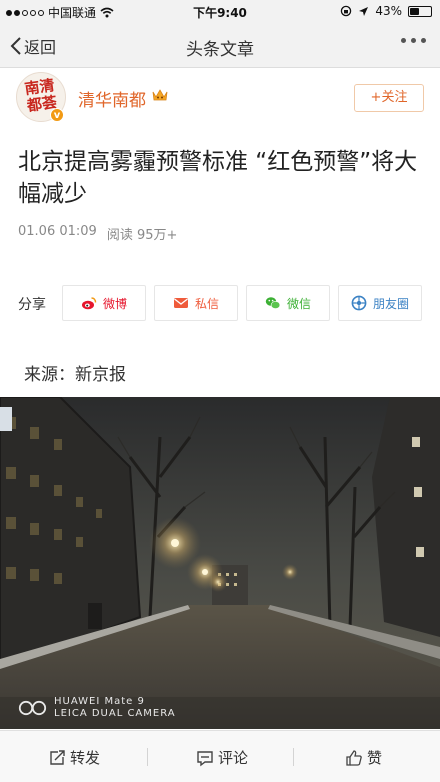  I want to click on more-options-icon, so click(413, 40).